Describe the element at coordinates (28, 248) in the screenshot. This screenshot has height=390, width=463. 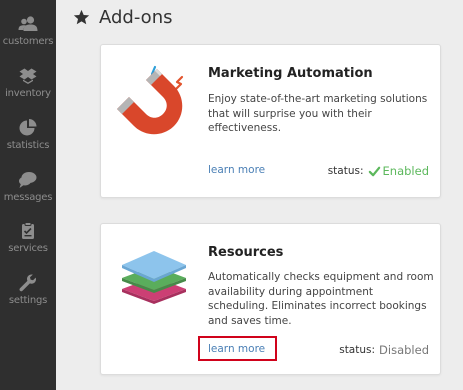
I see `sidebar-item-label: services` at that location.